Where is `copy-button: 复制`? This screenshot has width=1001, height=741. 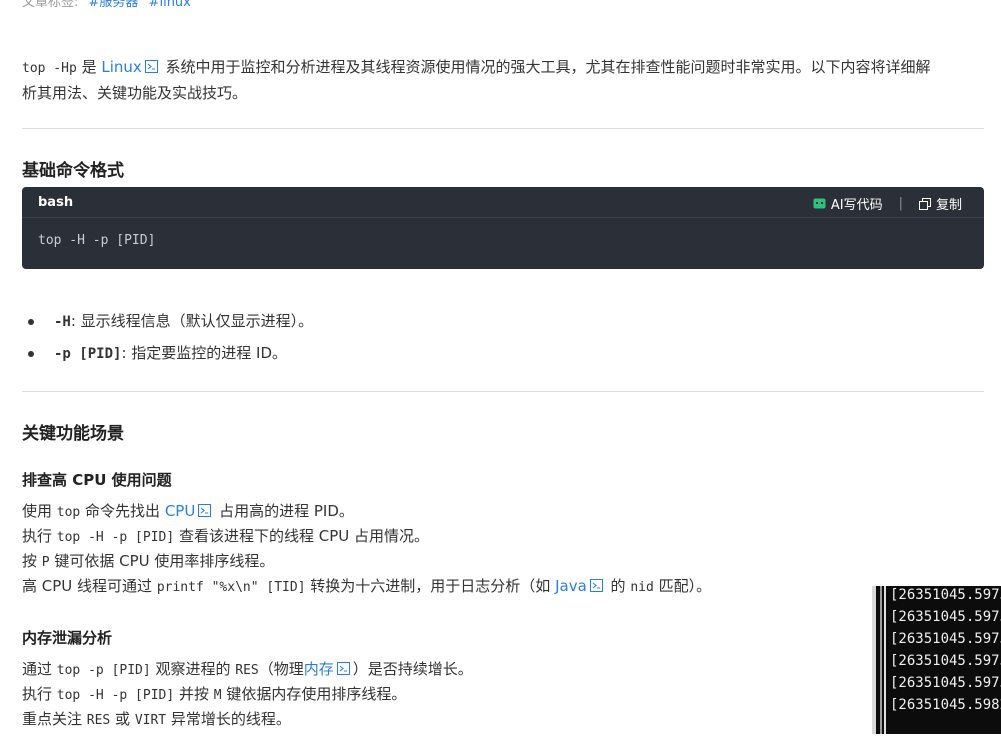 copy-button: 复制 is located at coordinates (940, 203).